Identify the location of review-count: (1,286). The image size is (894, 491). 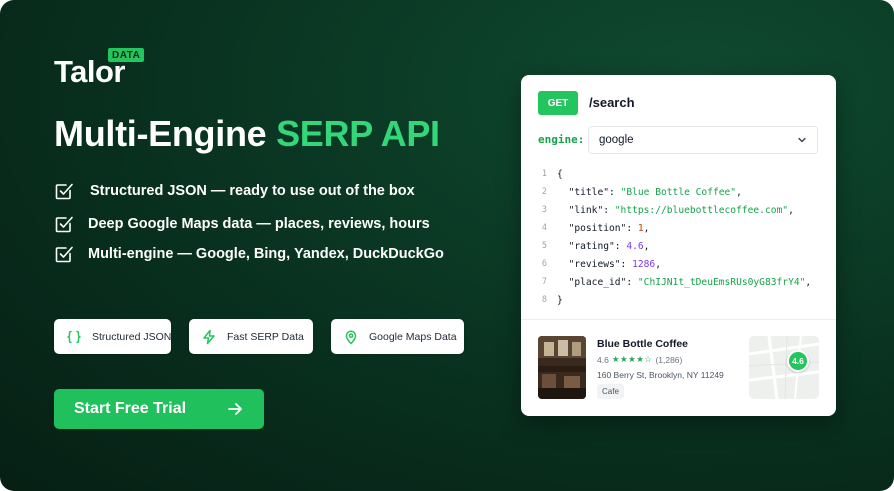
(669, 359).